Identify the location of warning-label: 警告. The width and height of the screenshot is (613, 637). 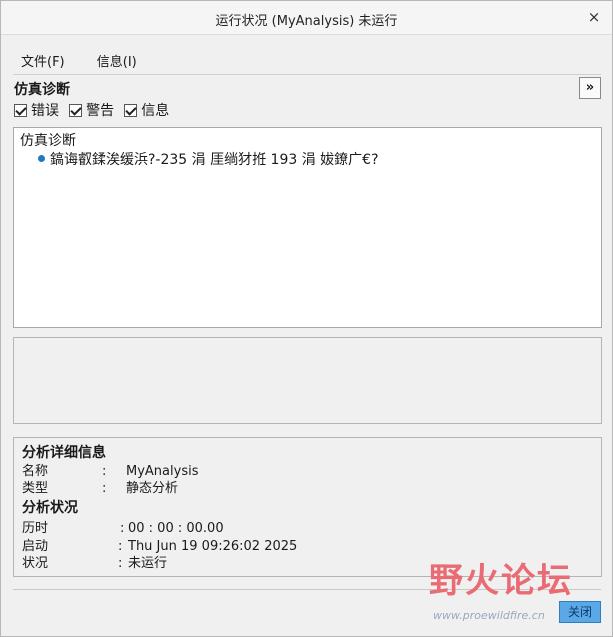
(100, 111).